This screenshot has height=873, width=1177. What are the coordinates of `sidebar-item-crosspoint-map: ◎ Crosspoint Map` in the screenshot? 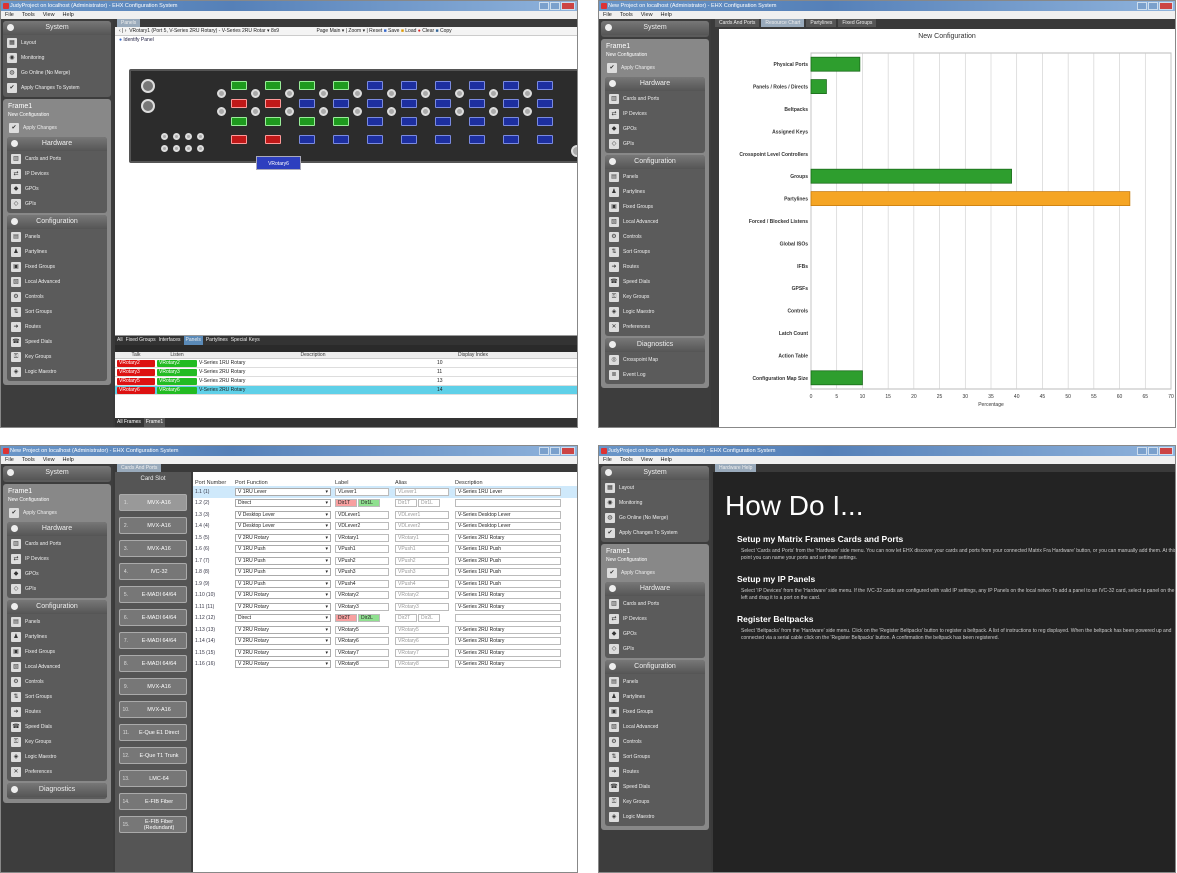 It's located at (655, 359).